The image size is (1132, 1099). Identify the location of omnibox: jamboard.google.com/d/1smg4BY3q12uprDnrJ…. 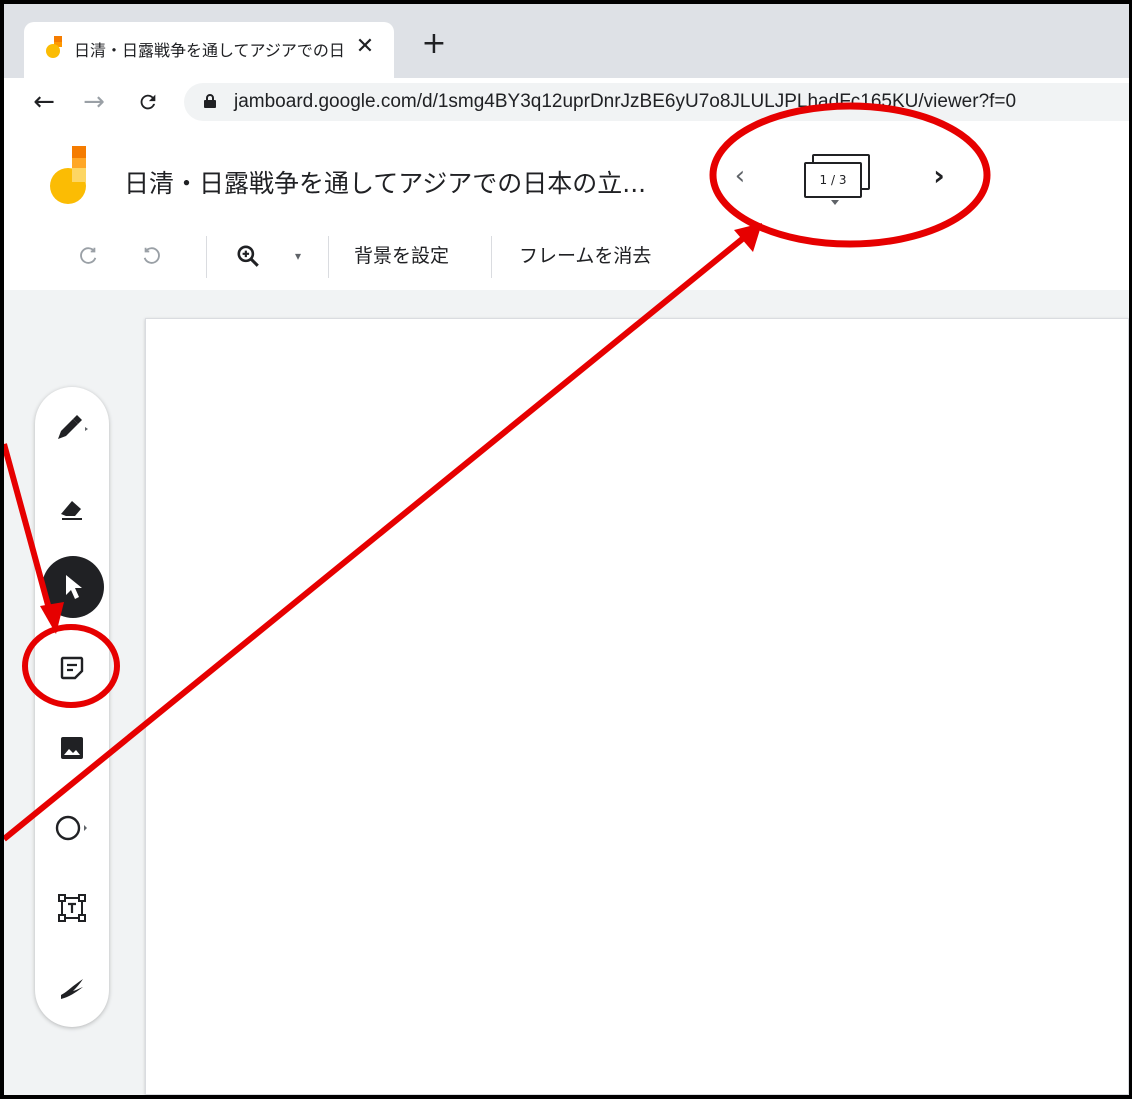
(656, 102).